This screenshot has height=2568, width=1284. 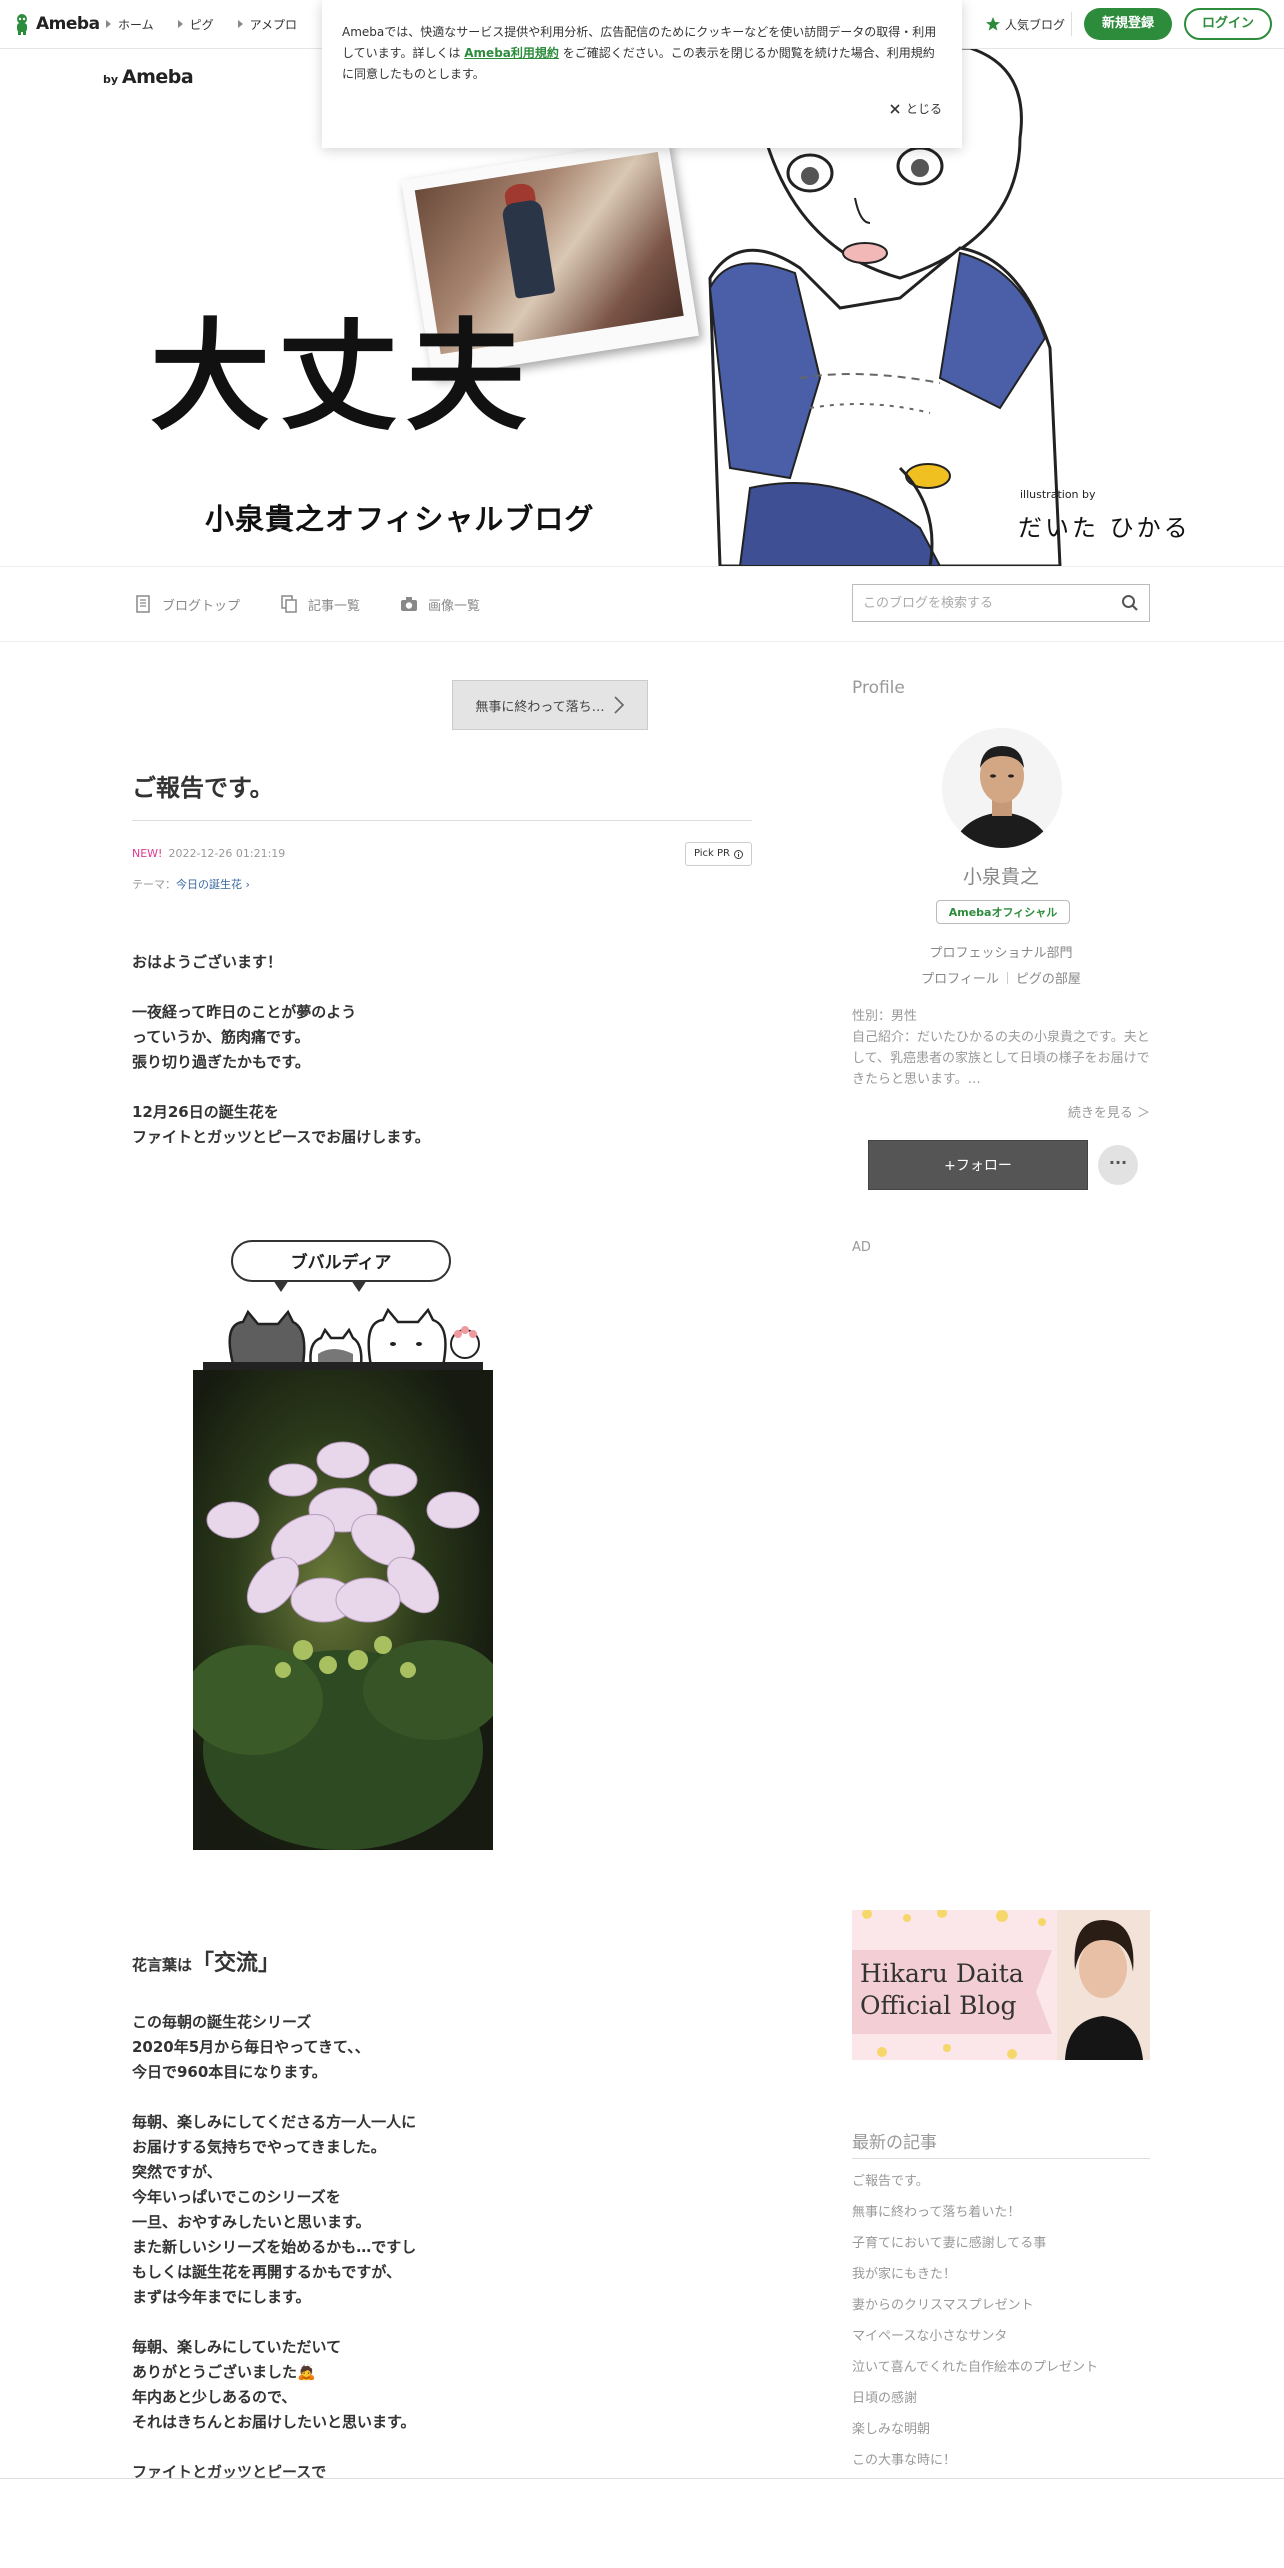 What do you see at coordinates (642, 2478) in the screenshot?
I see `bottom-divider` at bounding box center [642, 2478].